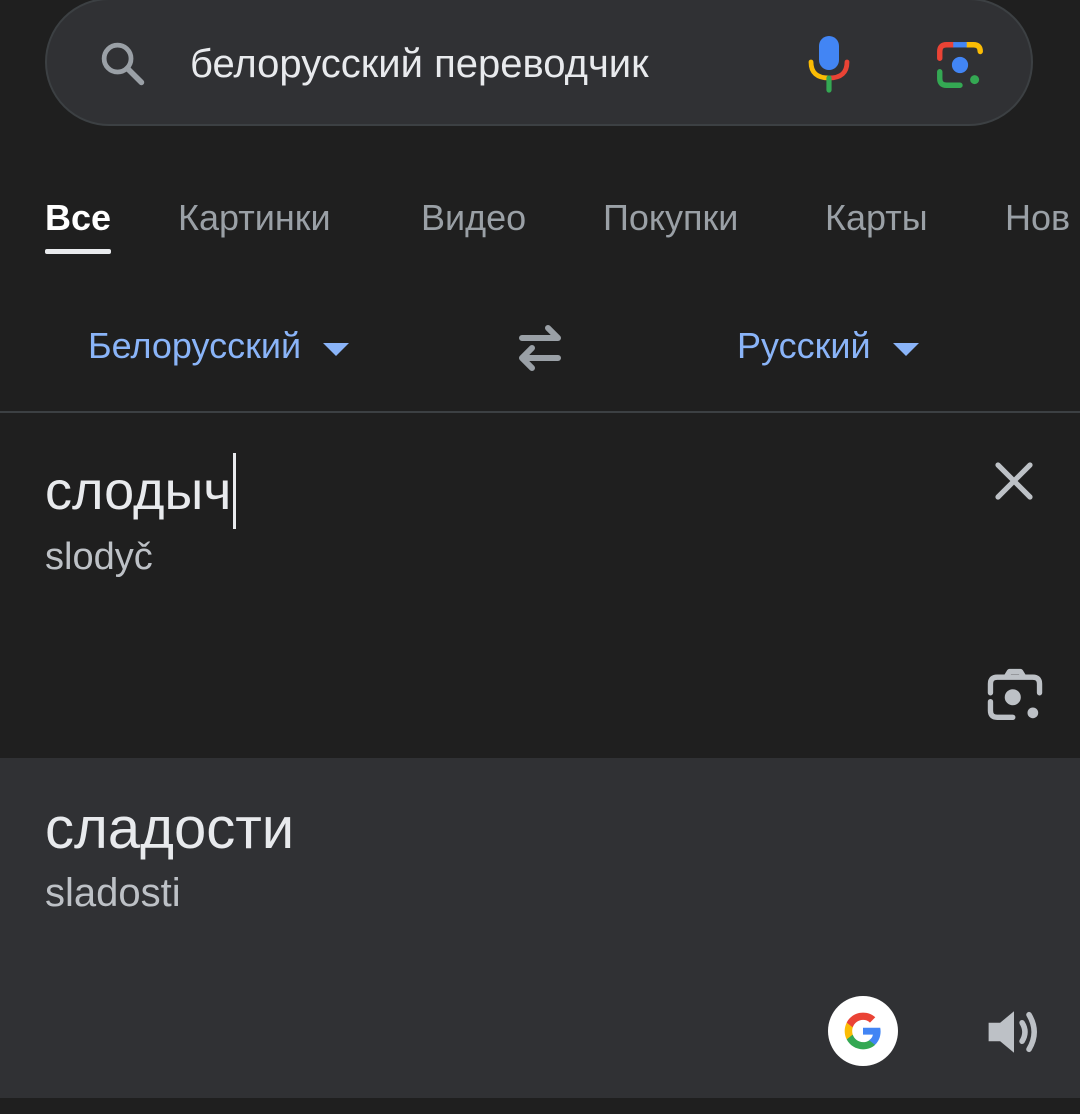  Describe the element at coordinates (473, 218) in the screenshot. I see `tab-video: Видео` at that location.